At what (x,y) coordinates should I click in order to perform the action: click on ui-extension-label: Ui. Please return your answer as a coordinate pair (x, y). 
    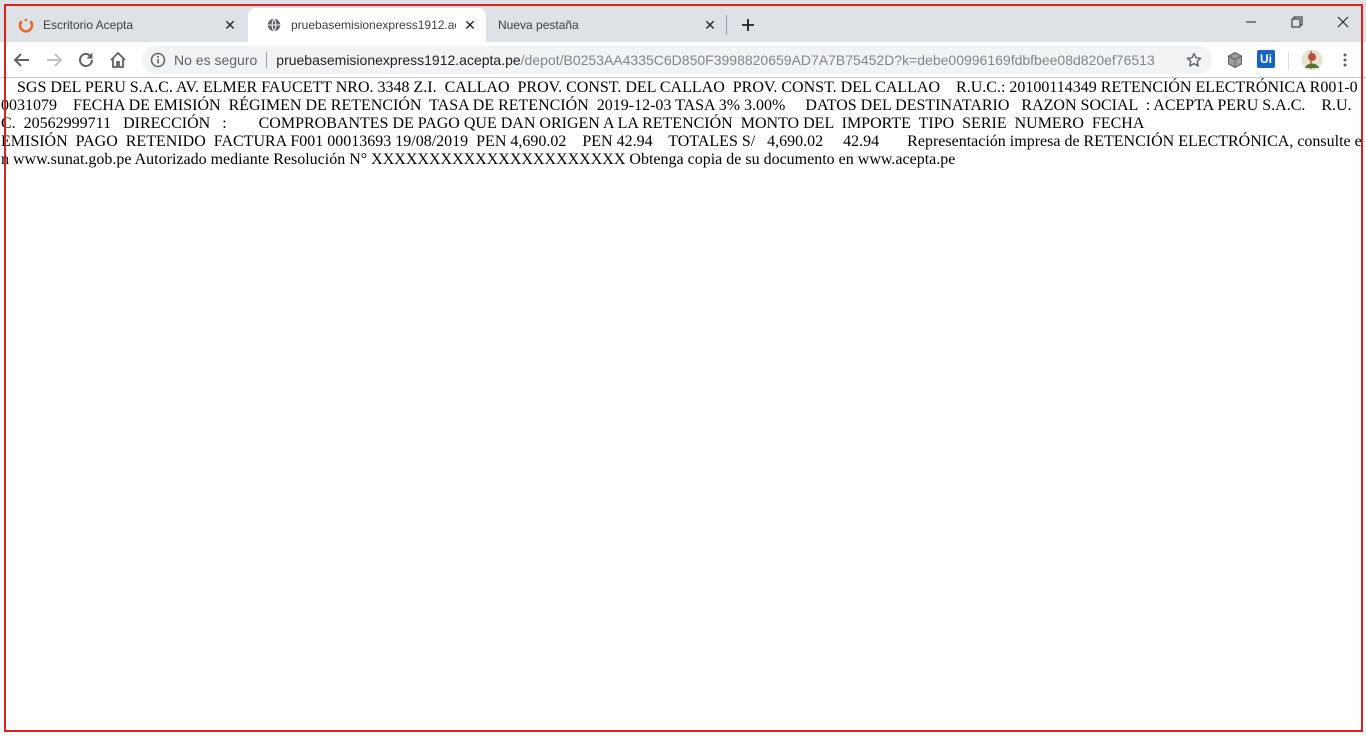
    Looking at the image, I should click on (1266, 59).